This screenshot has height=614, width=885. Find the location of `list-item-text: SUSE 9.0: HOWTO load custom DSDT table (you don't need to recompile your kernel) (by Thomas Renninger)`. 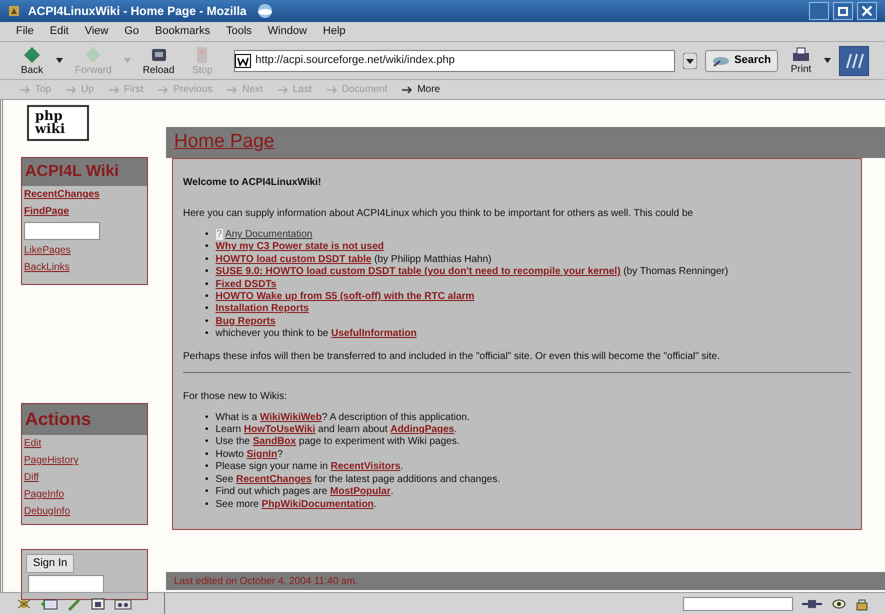

list-item-text: SUSE 9.0: HOWTO load custom DSDT table (you don't need to recompile your kernel) (by Thomas Renninger) is located at coordinates (472, 272).